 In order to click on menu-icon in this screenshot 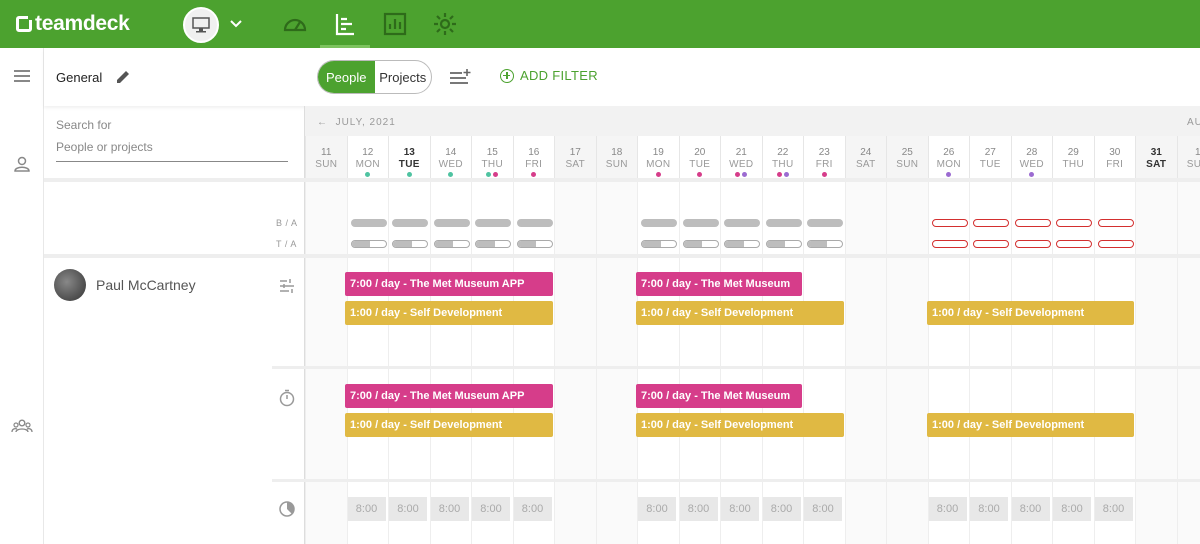, I will do `click(22, 76)`.